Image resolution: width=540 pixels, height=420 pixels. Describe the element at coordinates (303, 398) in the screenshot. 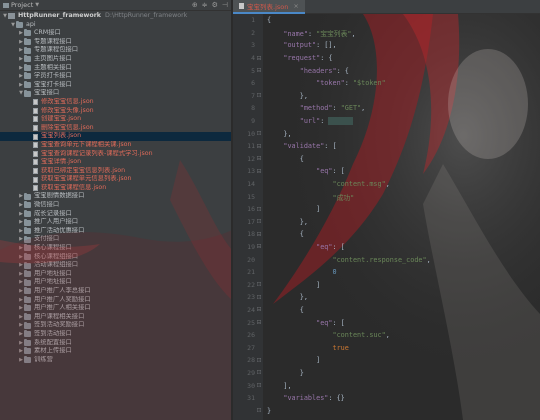

I see `code-text: "variables": {}` at that location.